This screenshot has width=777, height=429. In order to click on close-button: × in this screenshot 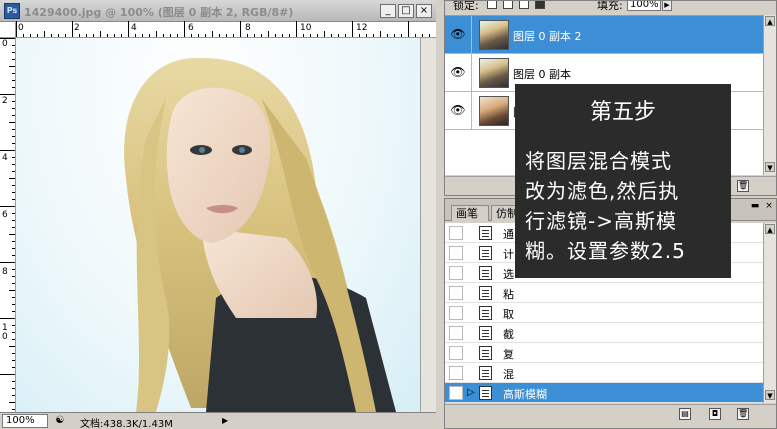, I will do `click(424, 11)`.